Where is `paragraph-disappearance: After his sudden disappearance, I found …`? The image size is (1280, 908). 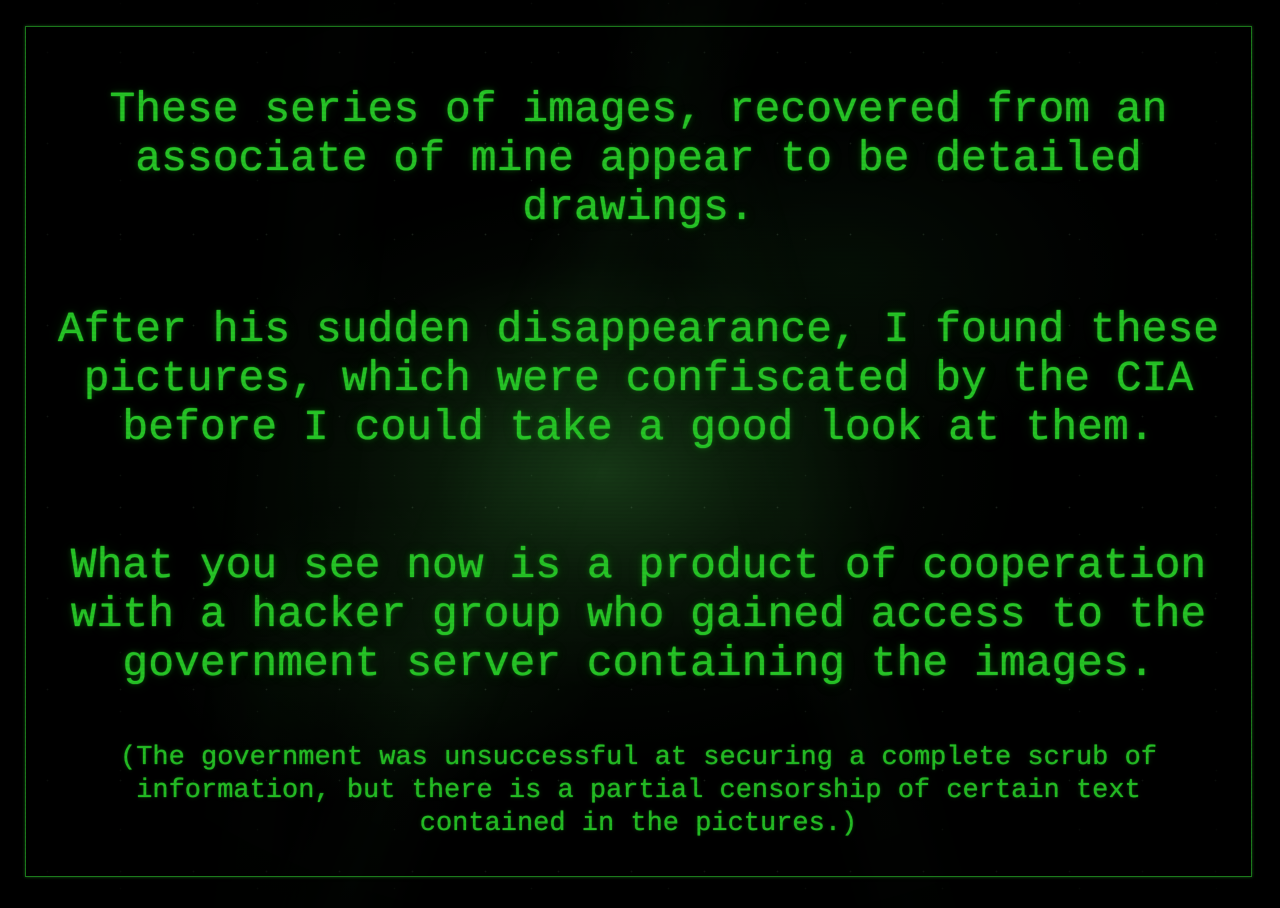 paragraph-disappearance: After his sudden disappearance, I found … is located at coordinates (638, 378).